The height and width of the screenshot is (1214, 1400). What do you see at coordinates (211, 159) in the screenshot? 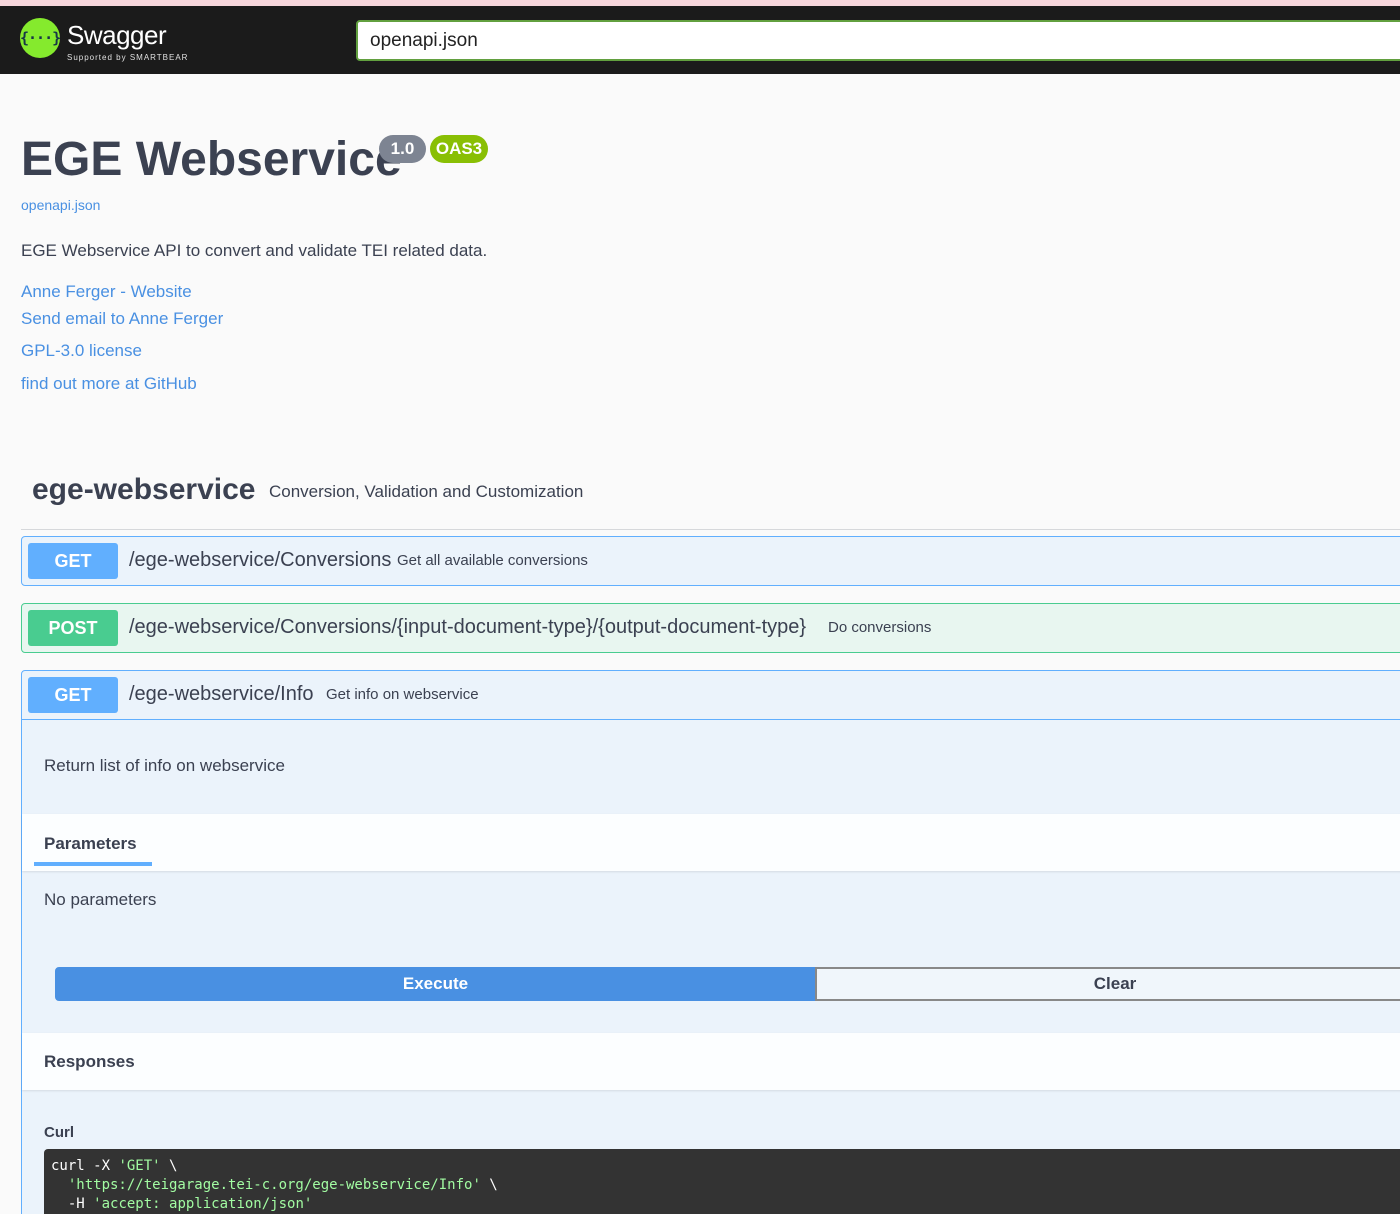
I see `api-title: EGE Webservice` at bounding box center [211, 159].